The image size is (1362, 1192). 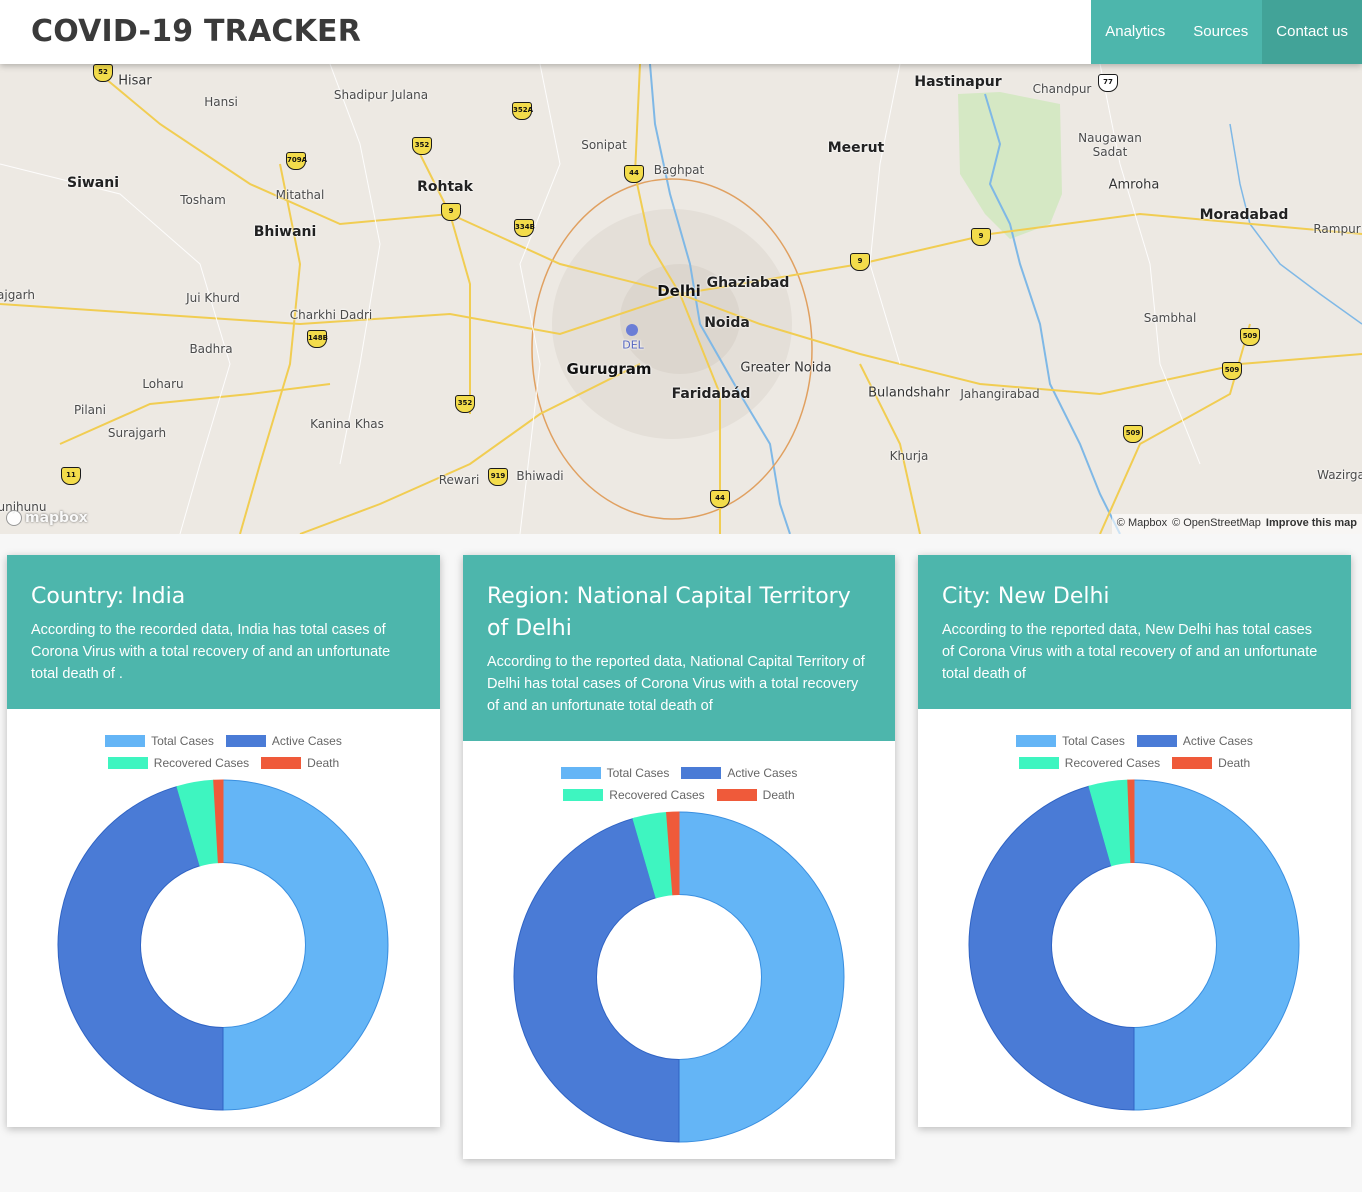 What do you see at coordinates (163, 384) in the screenshot?
I see `map-label-loharu: Loharu` at bounding box center [163, 384].